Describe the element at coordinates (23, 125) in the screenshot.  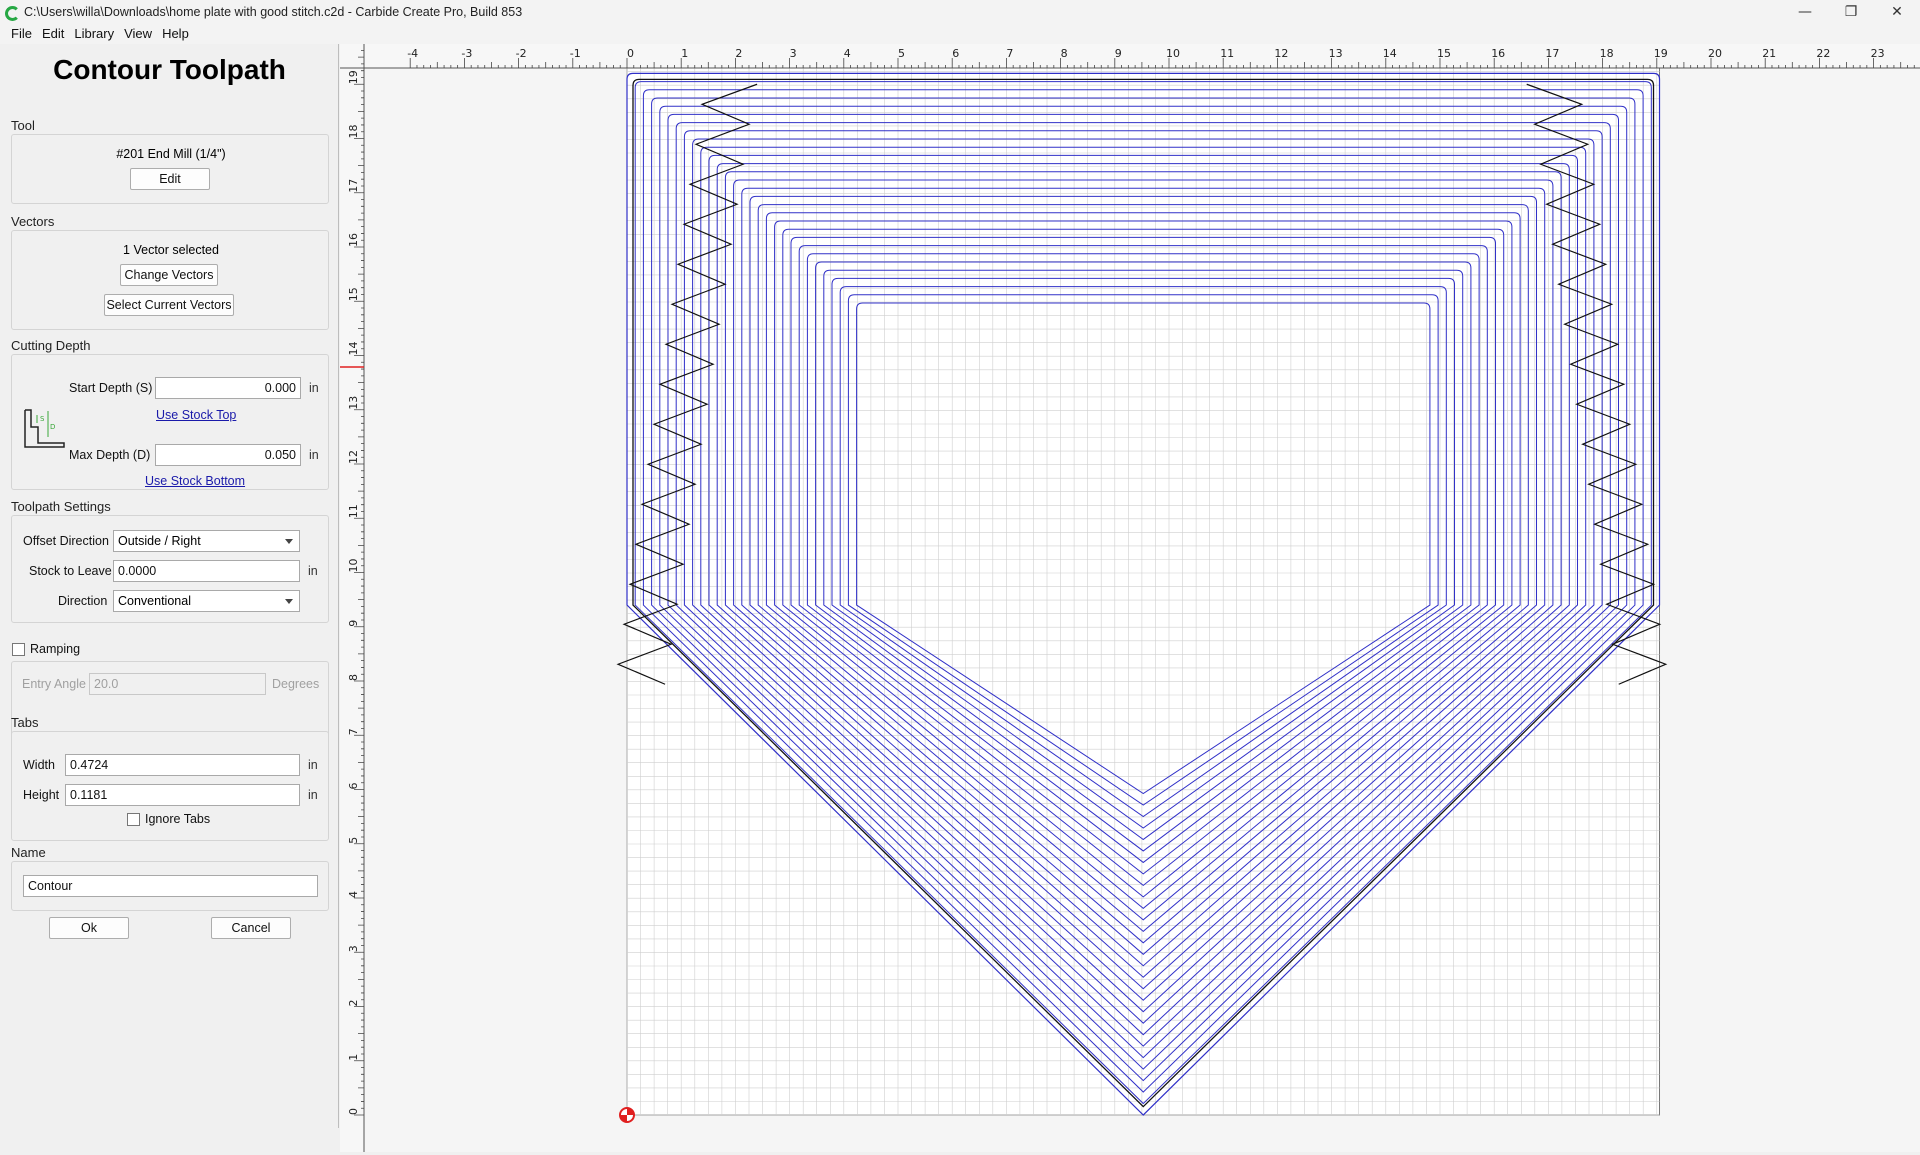
I see `tool-section-label: Tool` at that location.